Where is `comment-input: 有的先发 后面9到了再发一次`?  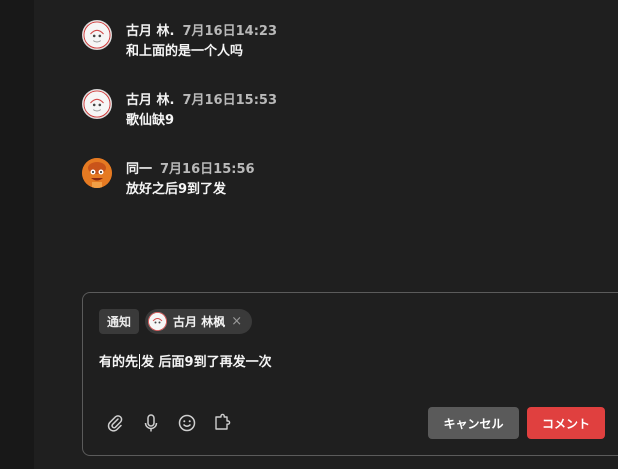 comment-input: 有的先发 后面9到了再发一次 is located at coordinates (185, 360).